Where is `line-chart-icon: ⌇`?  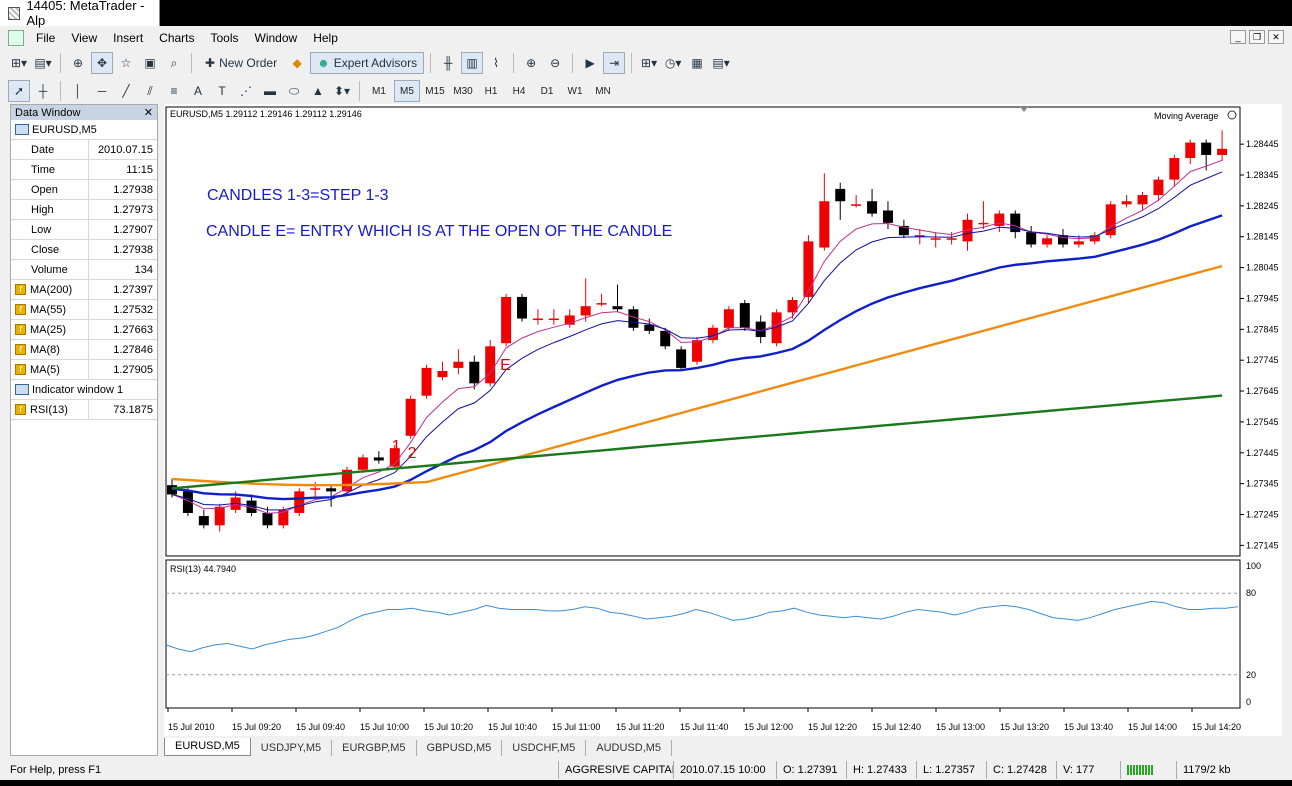
line-chart-icon: ⌇ is located at coordinates (496, 63).